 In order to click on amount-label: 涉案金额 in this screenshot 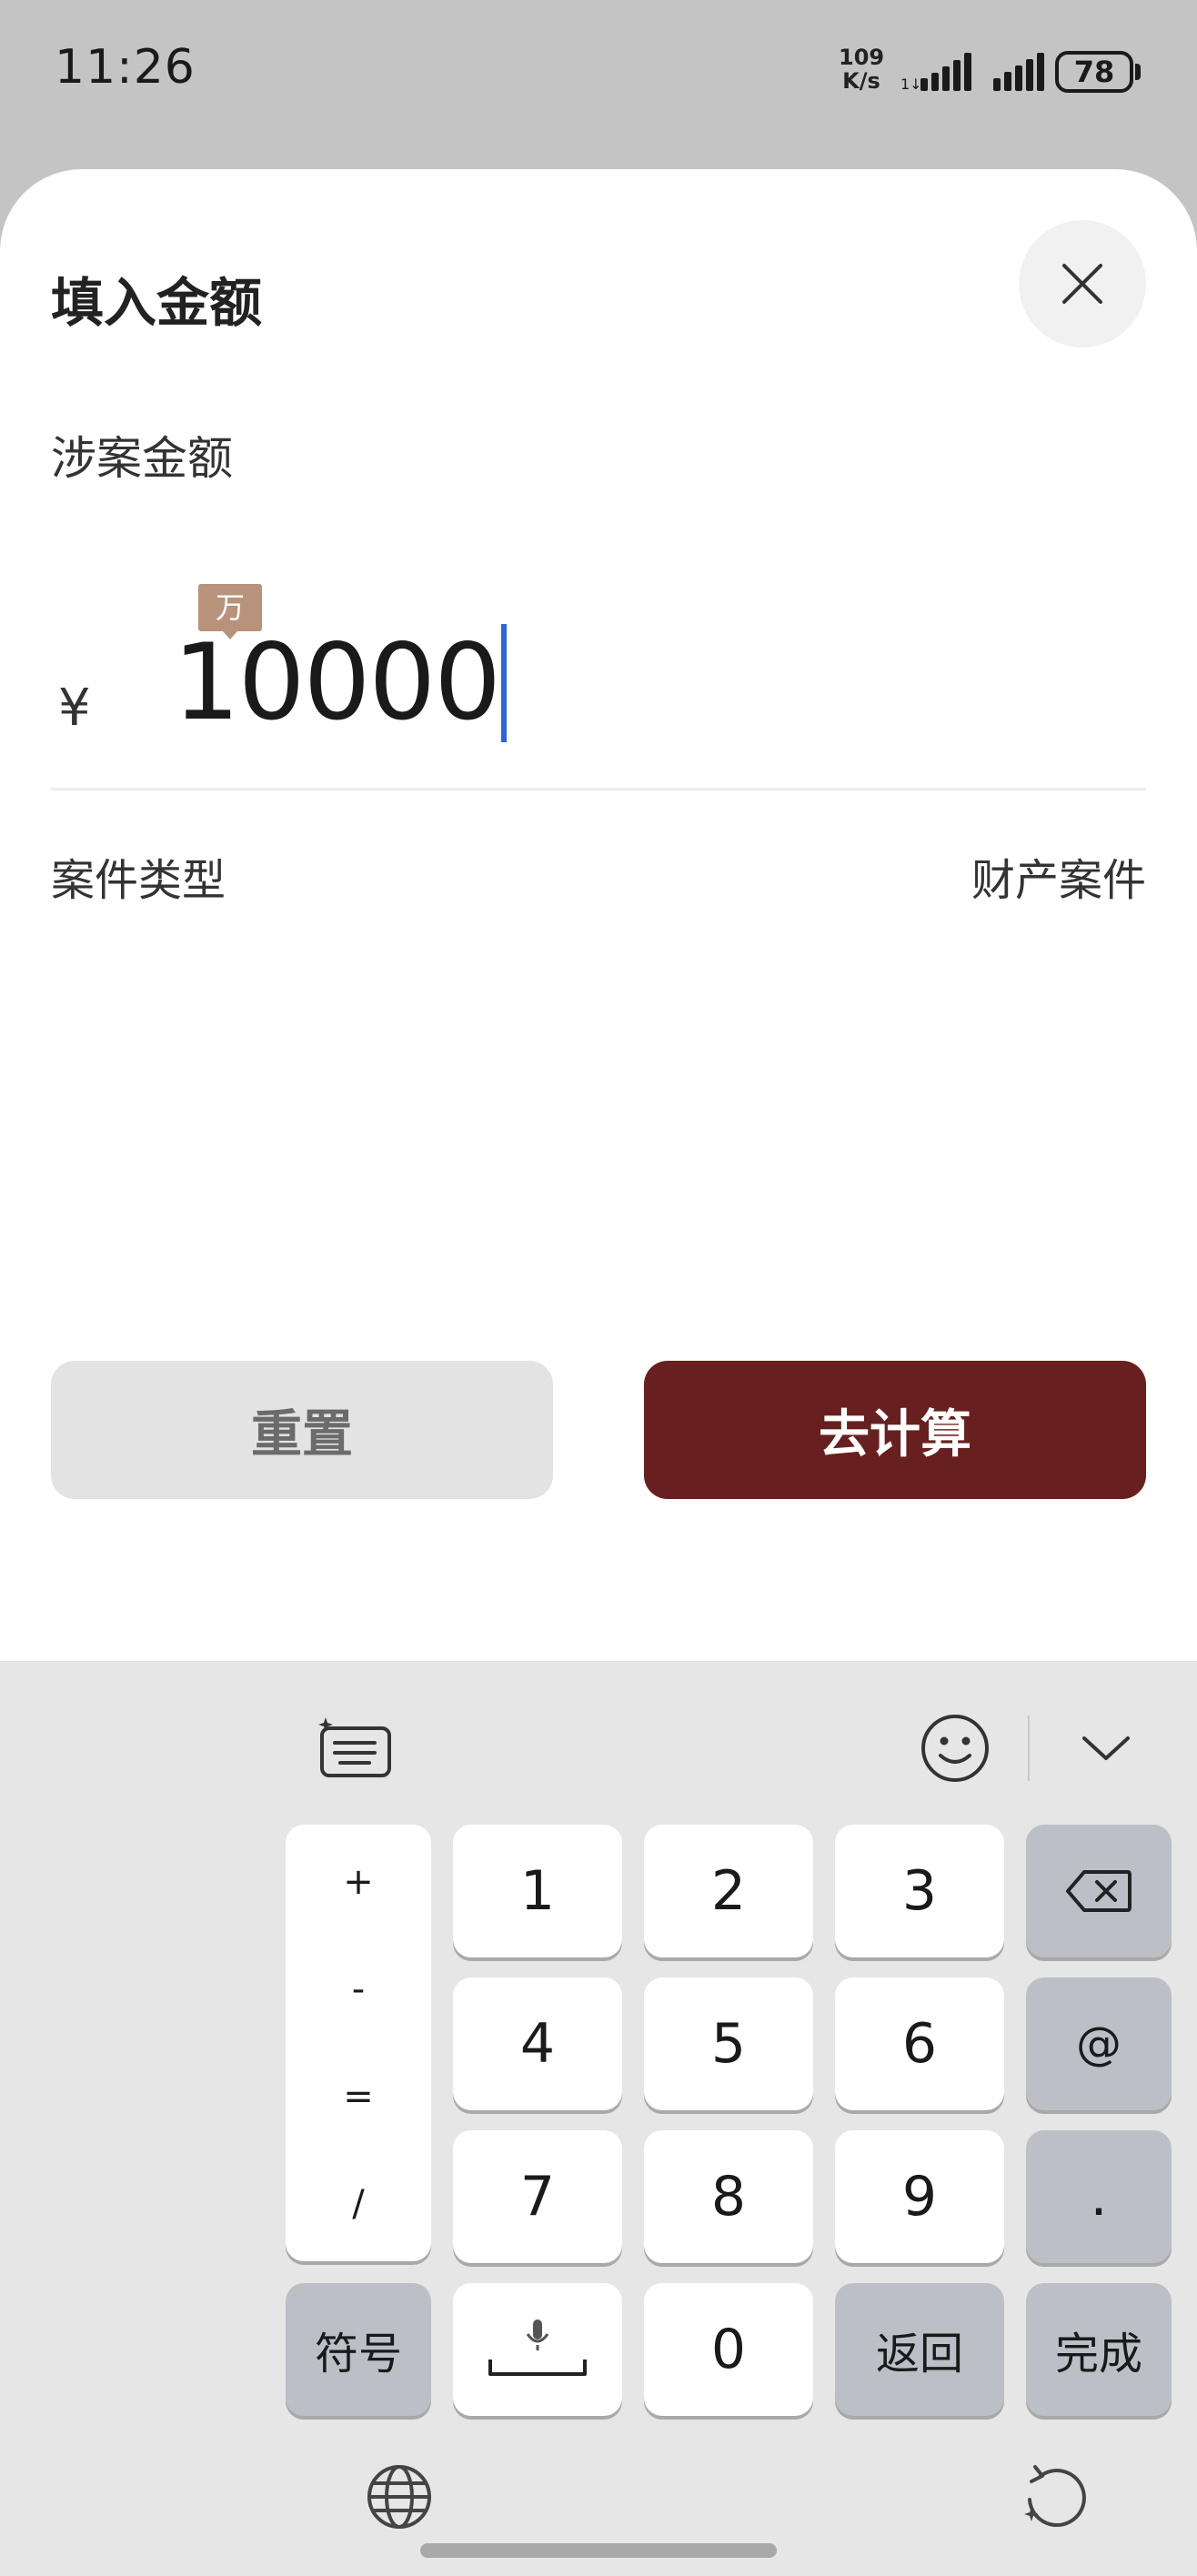, I will do `click(142, 458)`.